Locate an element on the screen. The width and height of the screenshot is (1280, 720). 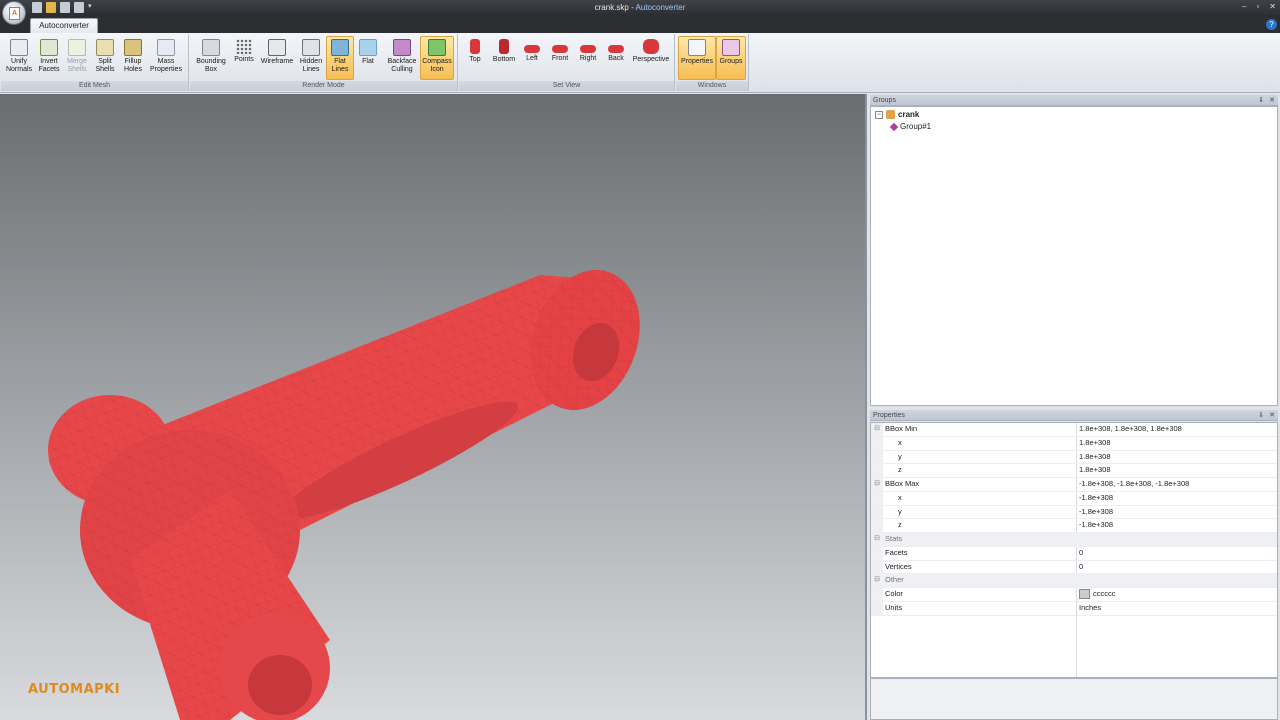
window-controls: – ▫ ✕ is located at coordinates (1259, 6).